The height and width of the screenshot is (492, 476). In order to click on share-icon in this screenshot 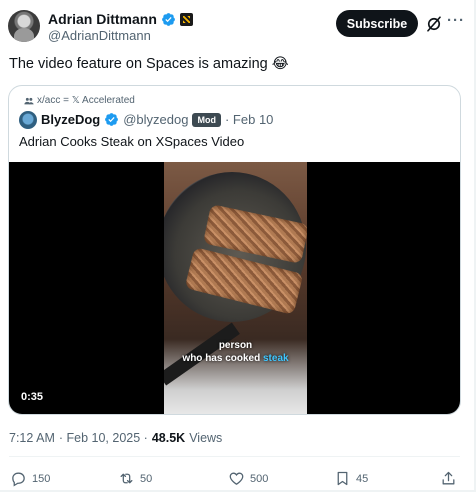, I will do `click(448, 478)`.